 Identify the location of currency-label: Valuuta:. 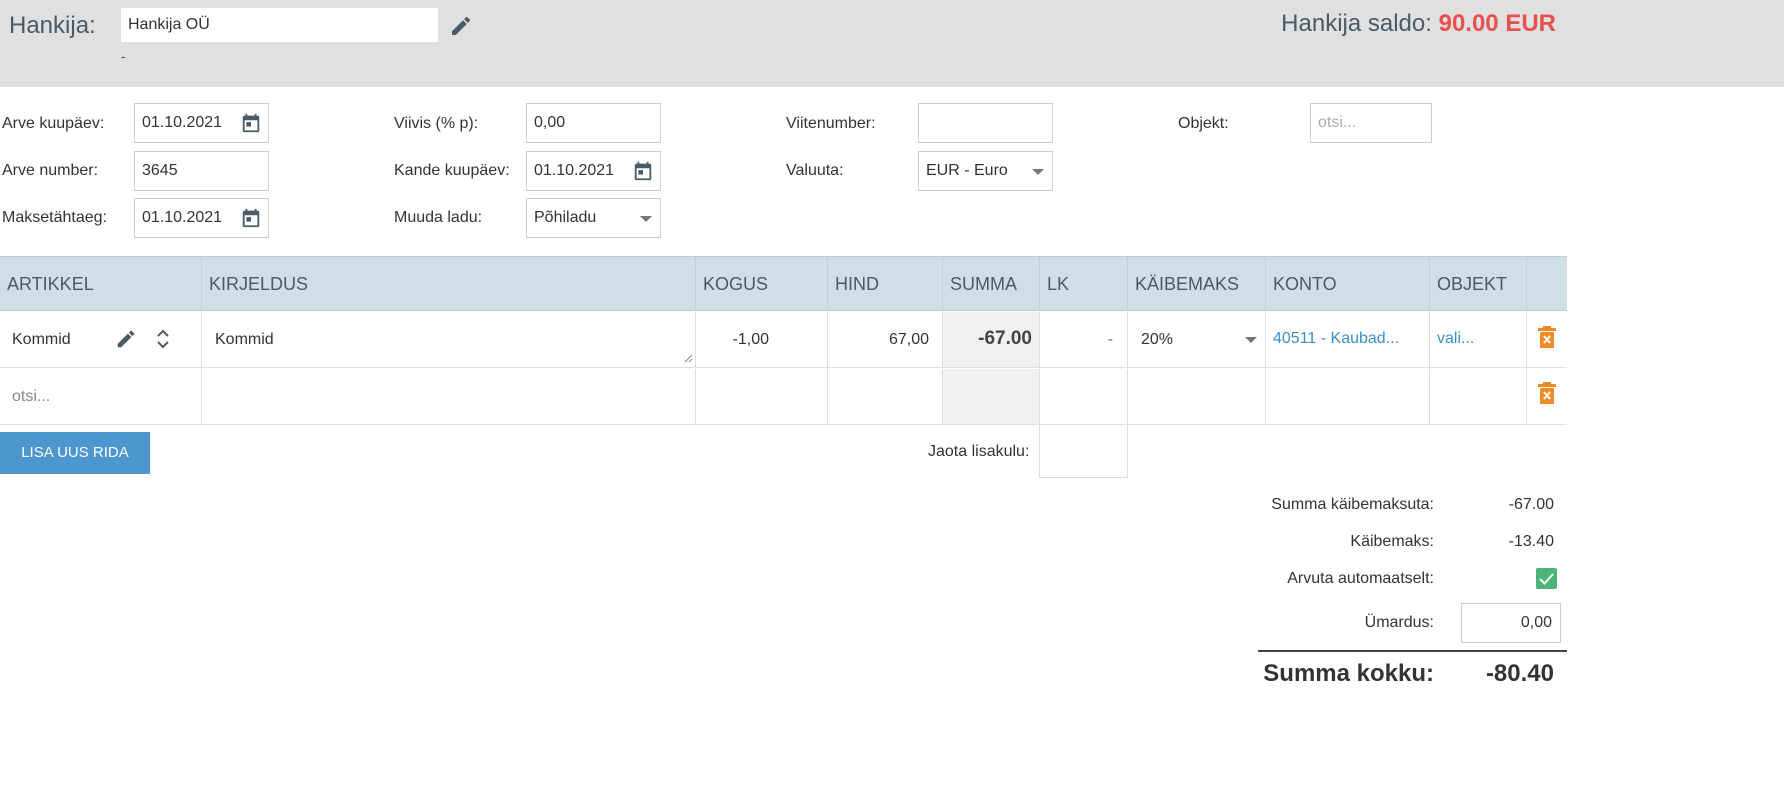
(815, 170).